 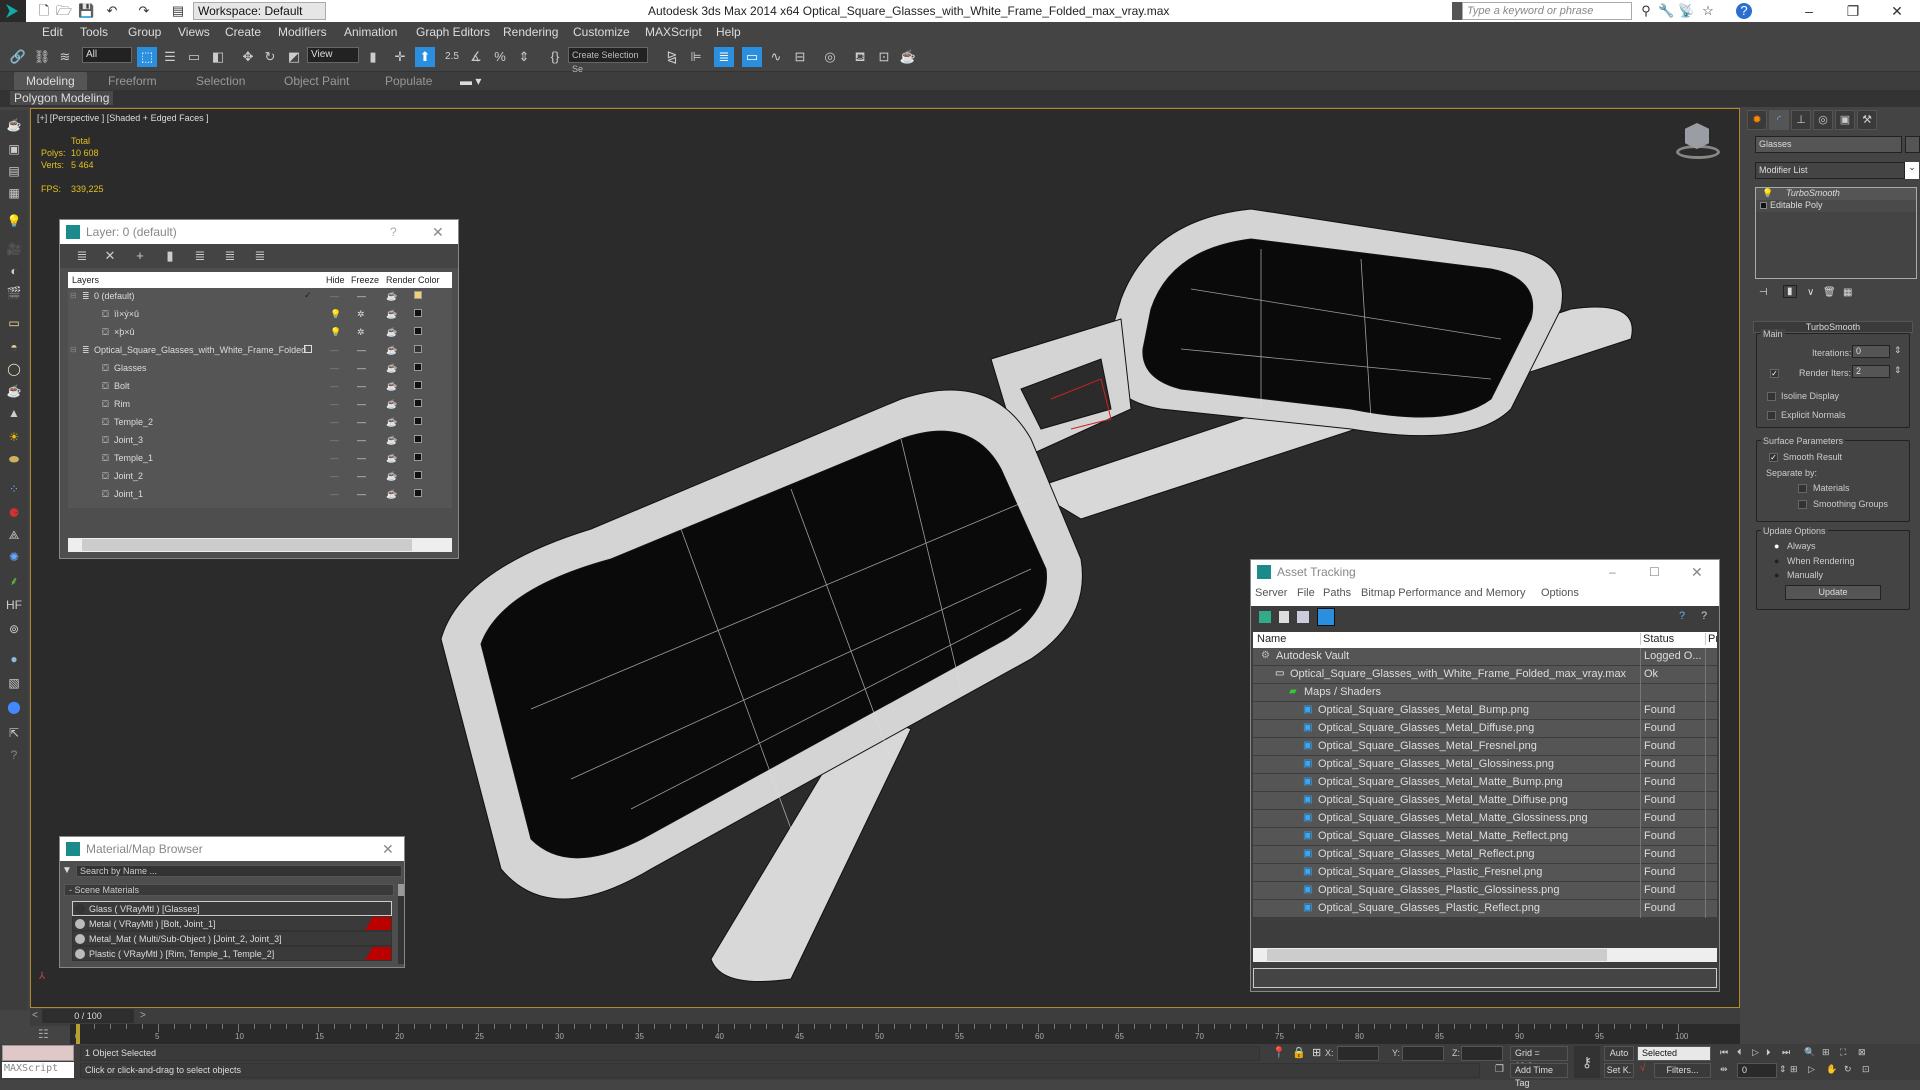 I want to click on layer-name: ×þ×û, so click(x=124, y=332).